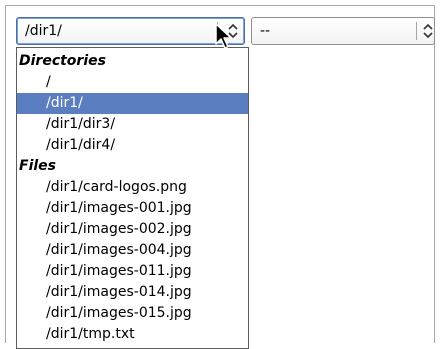 The image size is (441, 349). What do you see at coordinates (132, 271) in the screenshot?
I see `option-file: /dir1/images-011.jpg` at bounding box center [132, 271].